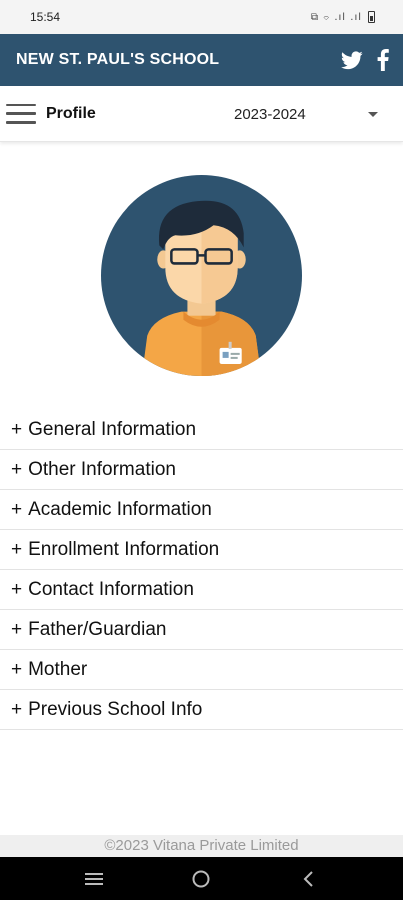  What do you see at coordinates (111, 589) in the screenshot?
I see `section-label: Contact Information` at bounding box center [111, 589].